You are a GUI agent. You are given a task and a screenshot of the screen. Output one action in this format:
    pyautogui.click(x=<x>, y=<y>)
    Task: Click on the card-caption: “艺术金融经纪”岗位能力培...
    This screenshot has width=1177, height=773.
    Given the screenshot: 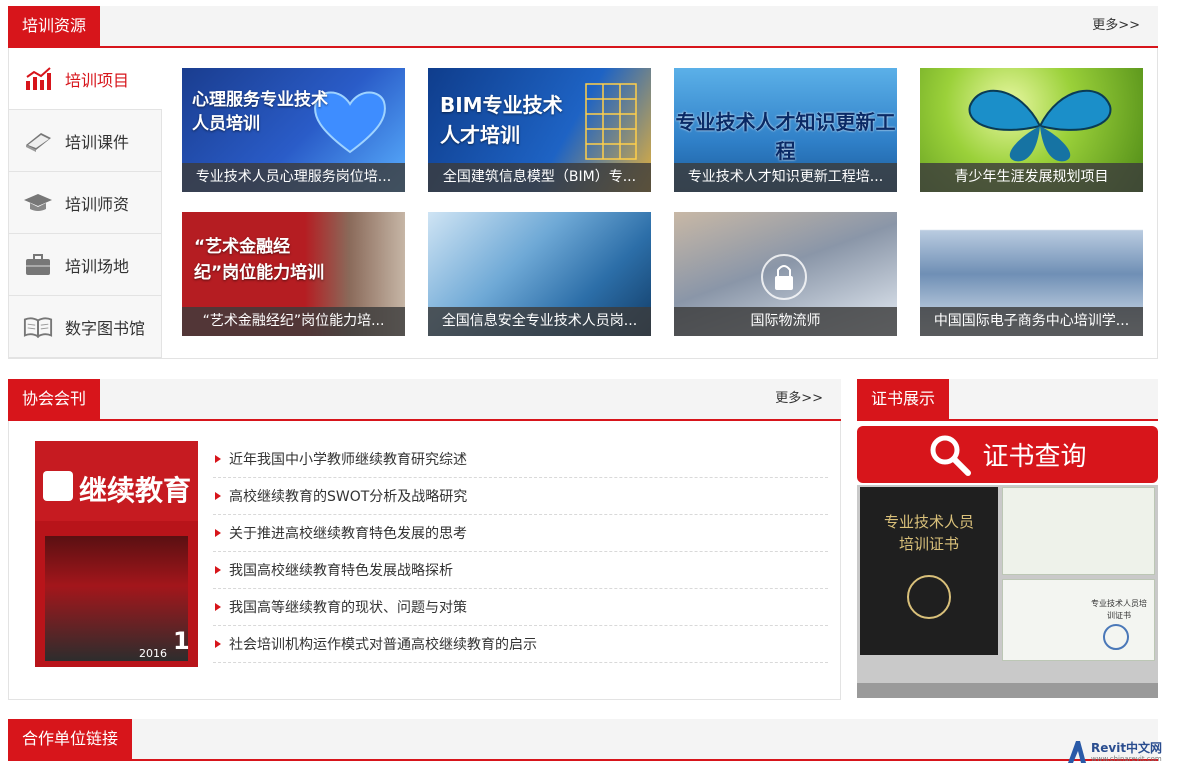 What is the action you would take?
    pyautogui.click(x=293, y=321)
    